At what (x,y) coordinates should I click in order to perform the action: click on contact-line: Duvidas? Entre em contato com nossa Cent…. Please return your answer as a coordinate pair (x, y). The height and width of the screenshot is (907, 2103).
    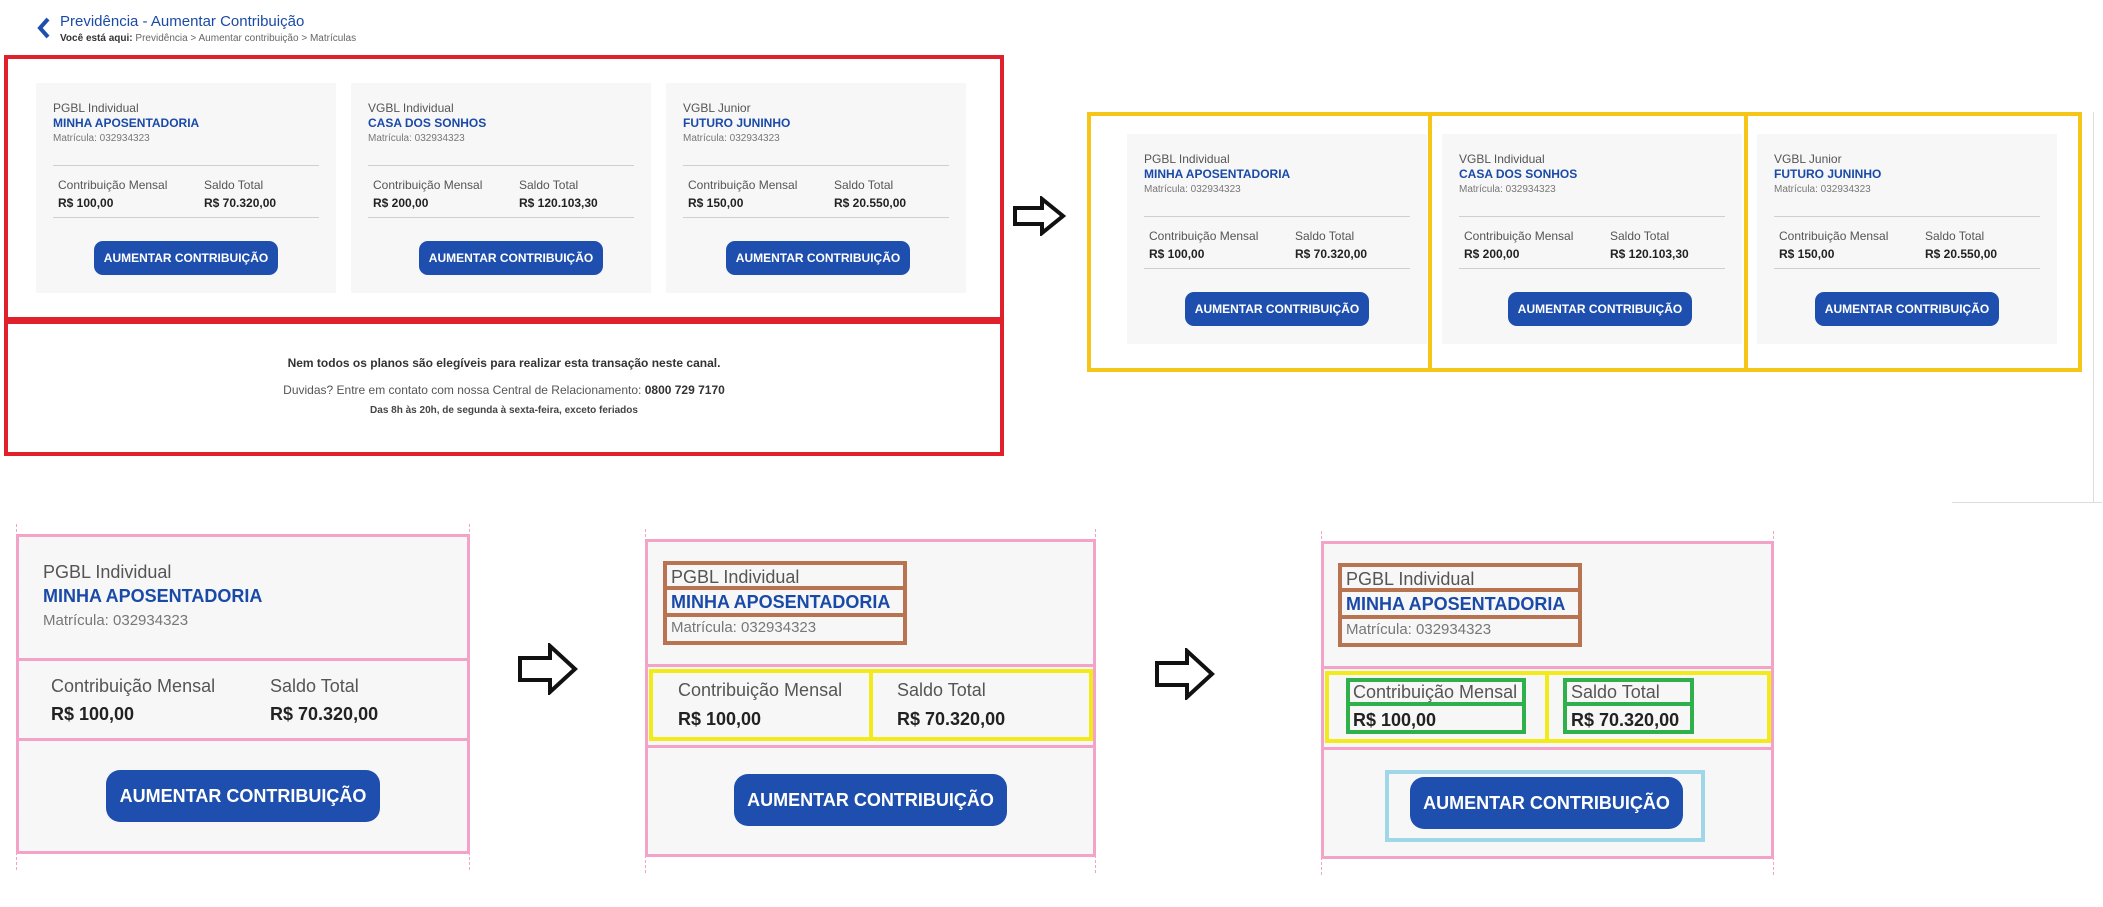
    Looking at the image, I should click on (504, 390).